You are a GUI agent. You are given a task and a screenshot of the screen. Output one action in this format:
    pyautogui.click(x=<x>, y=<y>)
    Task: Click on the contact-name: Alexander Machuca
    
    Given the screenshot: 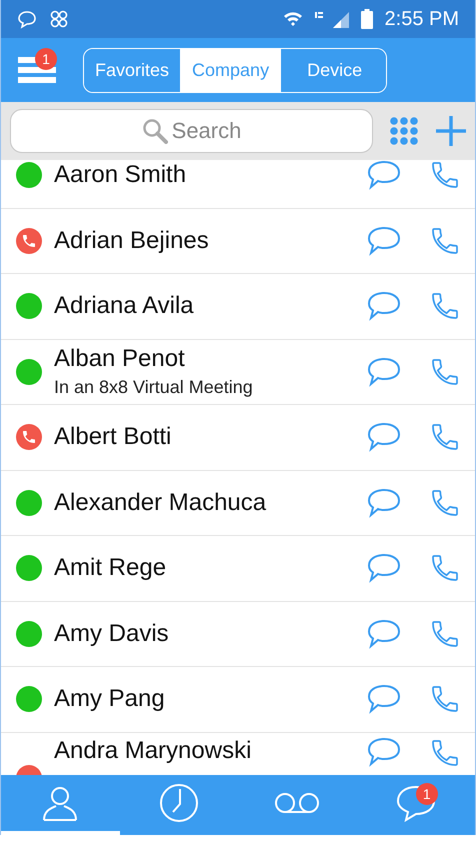 What is the action you would take?
    pyautogui.click(x=161, y=502)
    